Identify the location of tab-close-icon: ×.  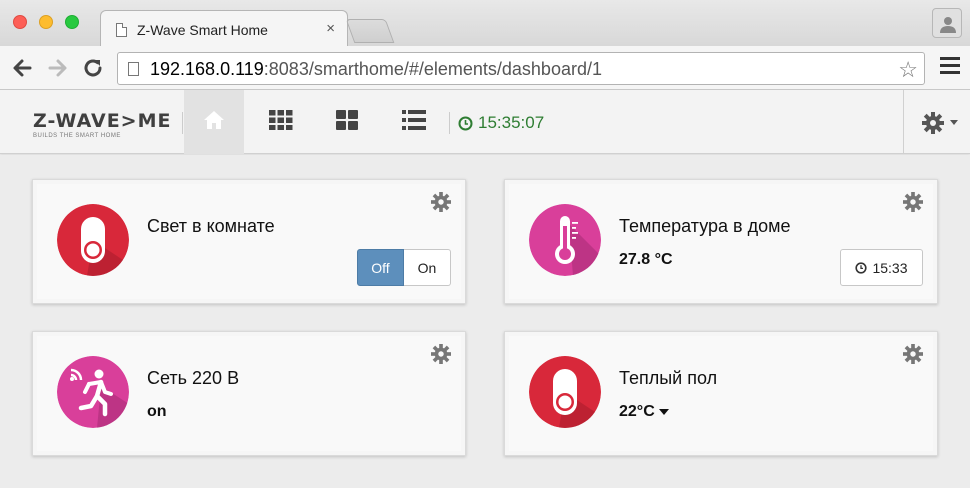
(330, 28).